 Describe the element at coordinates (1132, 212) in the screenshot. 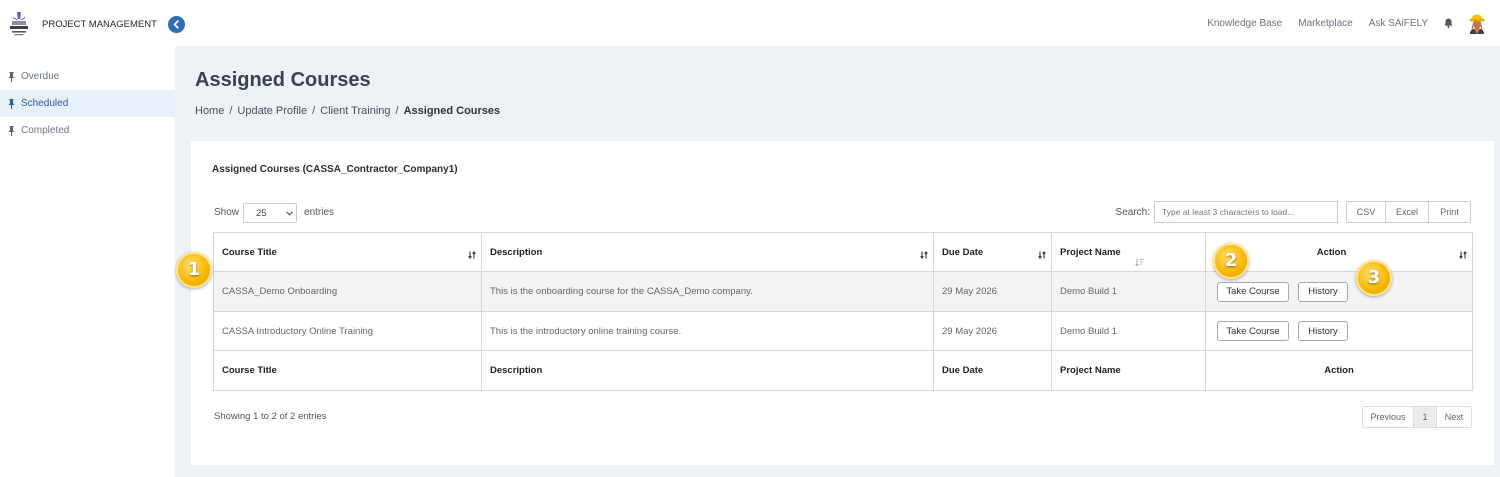

I see `search-label: Search:` at that location.